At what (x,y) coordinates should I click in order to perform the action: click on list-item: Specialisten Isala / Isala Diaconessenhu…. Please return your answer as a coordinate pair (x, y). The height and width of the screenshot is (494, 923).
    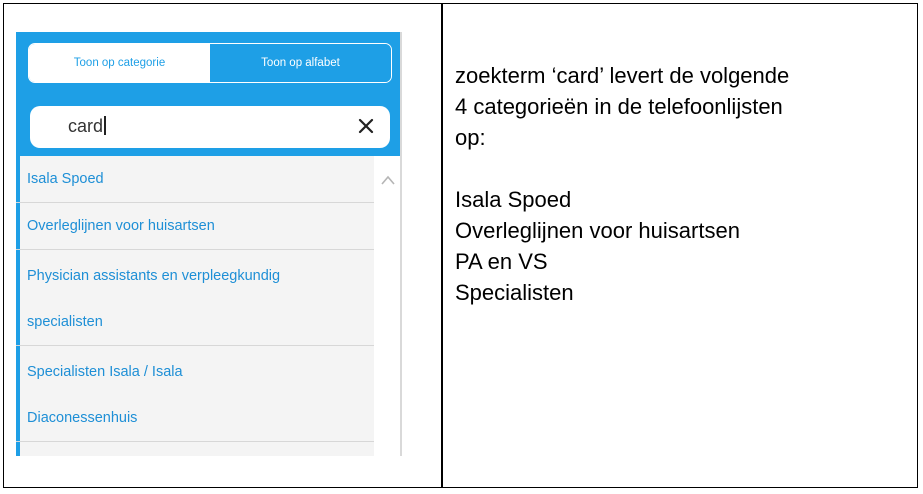
    Looking at the image, I should click on (195, 394).